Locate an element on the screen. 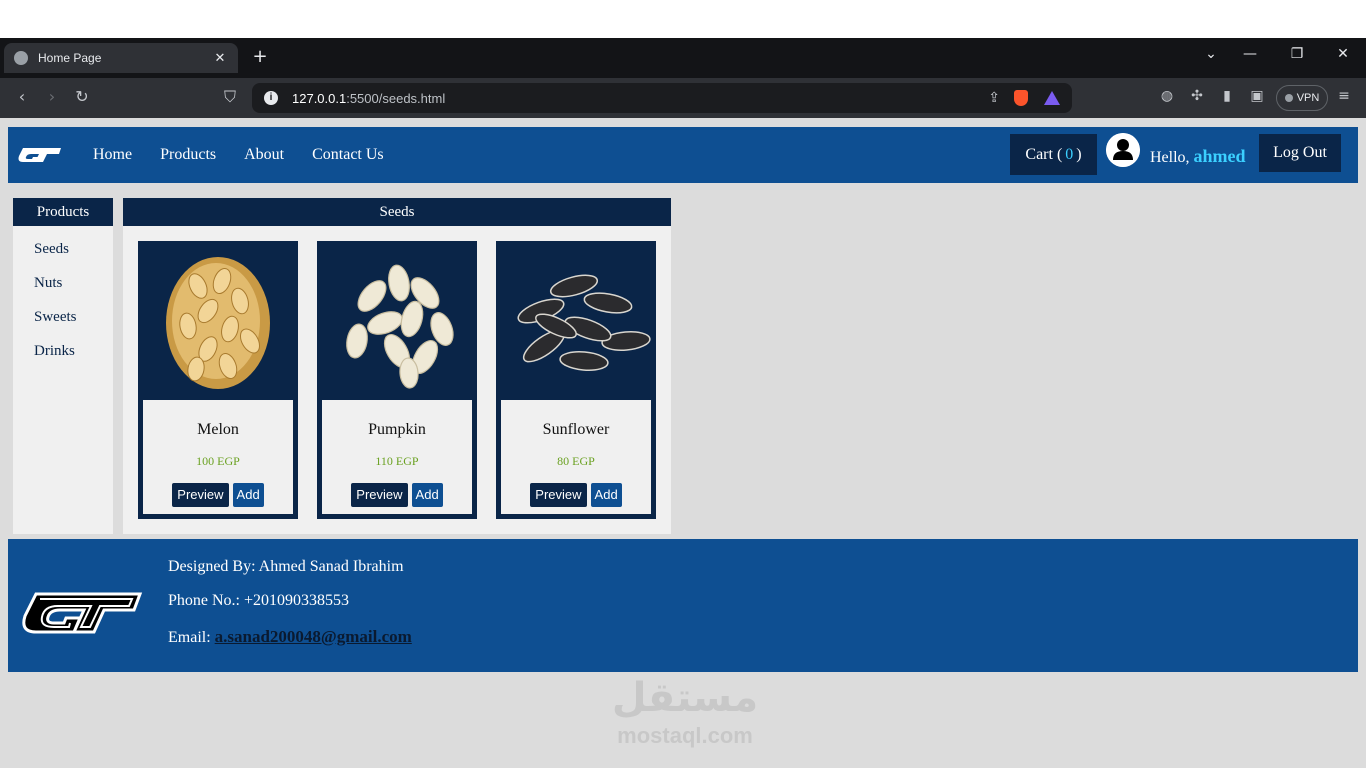 This screenshot has height=768, width=1366. sidebar-item-sweets: Sweets is located at coordinates (63, 317).